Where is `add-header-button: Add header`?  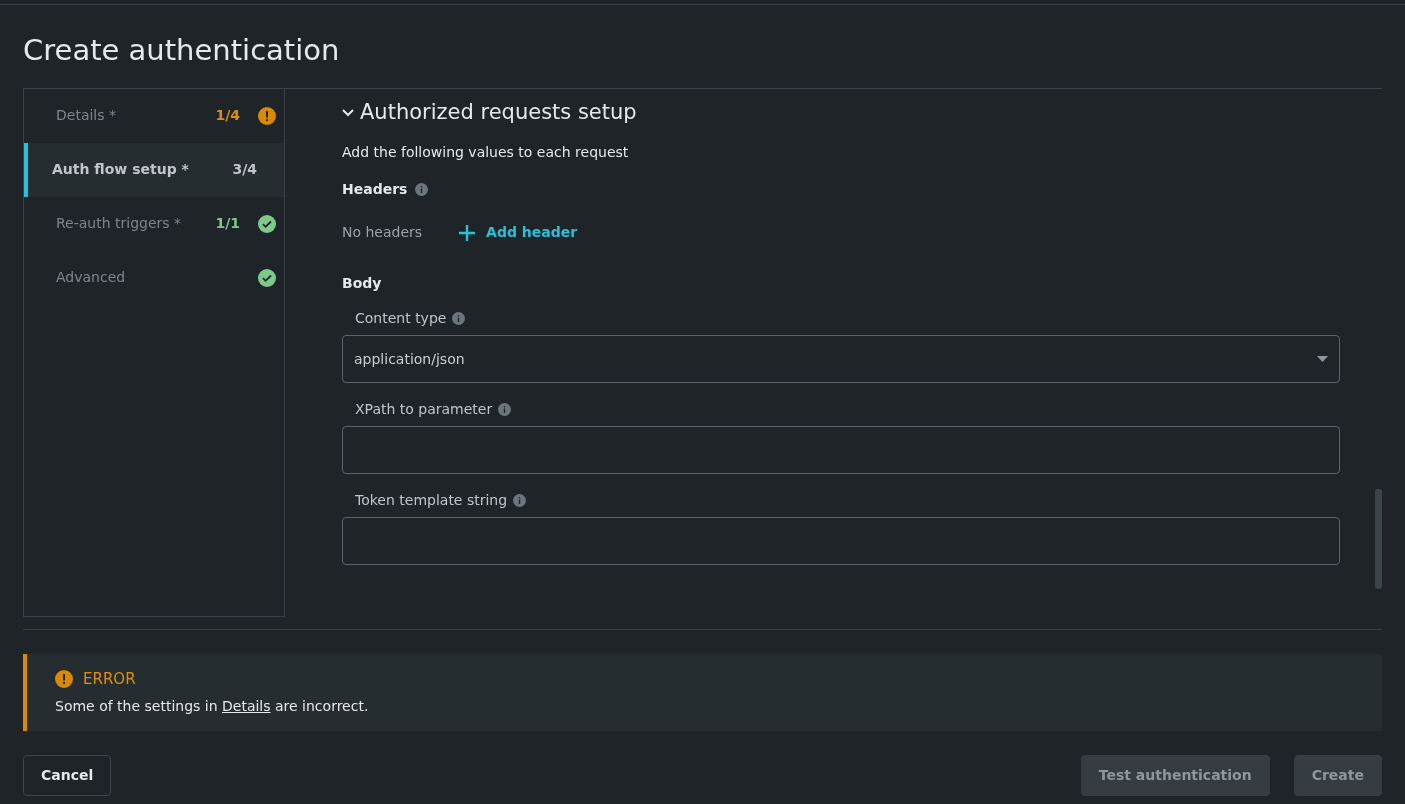
add-header-button: Add header is located at coordinates (518, 233).